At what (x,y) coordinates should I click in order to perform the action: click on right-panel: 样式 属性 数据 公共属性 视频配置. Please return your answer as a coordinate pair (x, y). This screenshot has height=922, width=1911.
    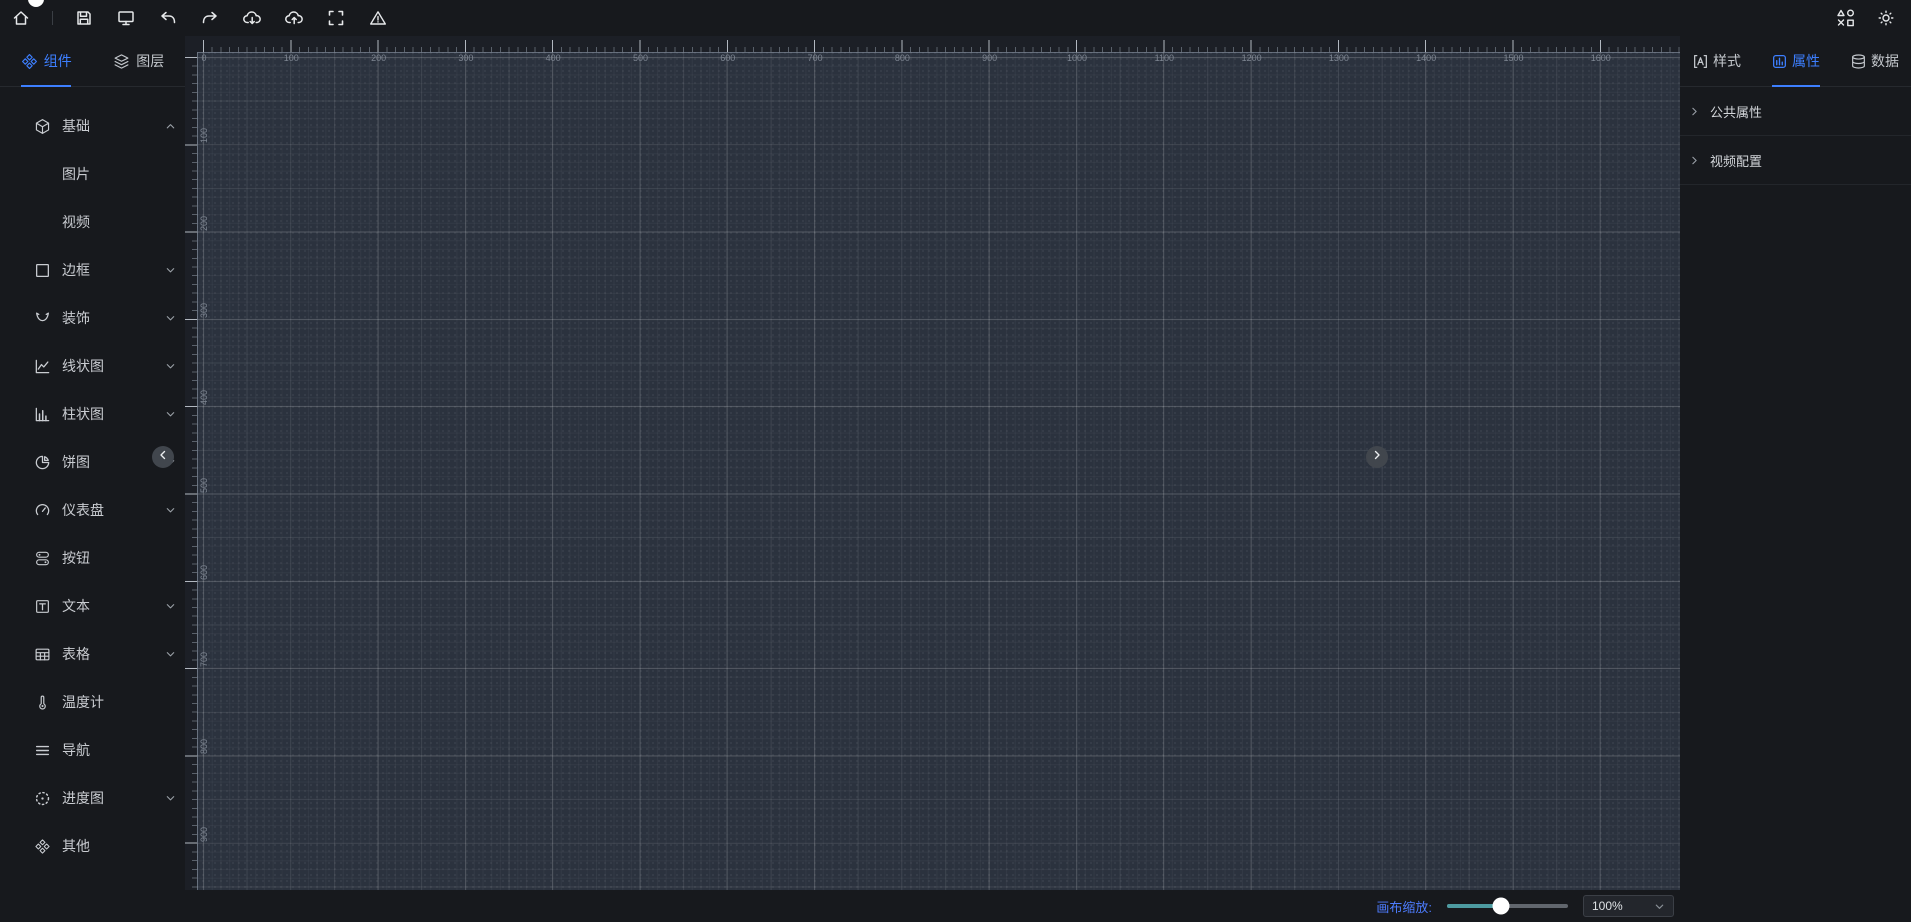
    Looking at the image, I should click on (1795, 479).